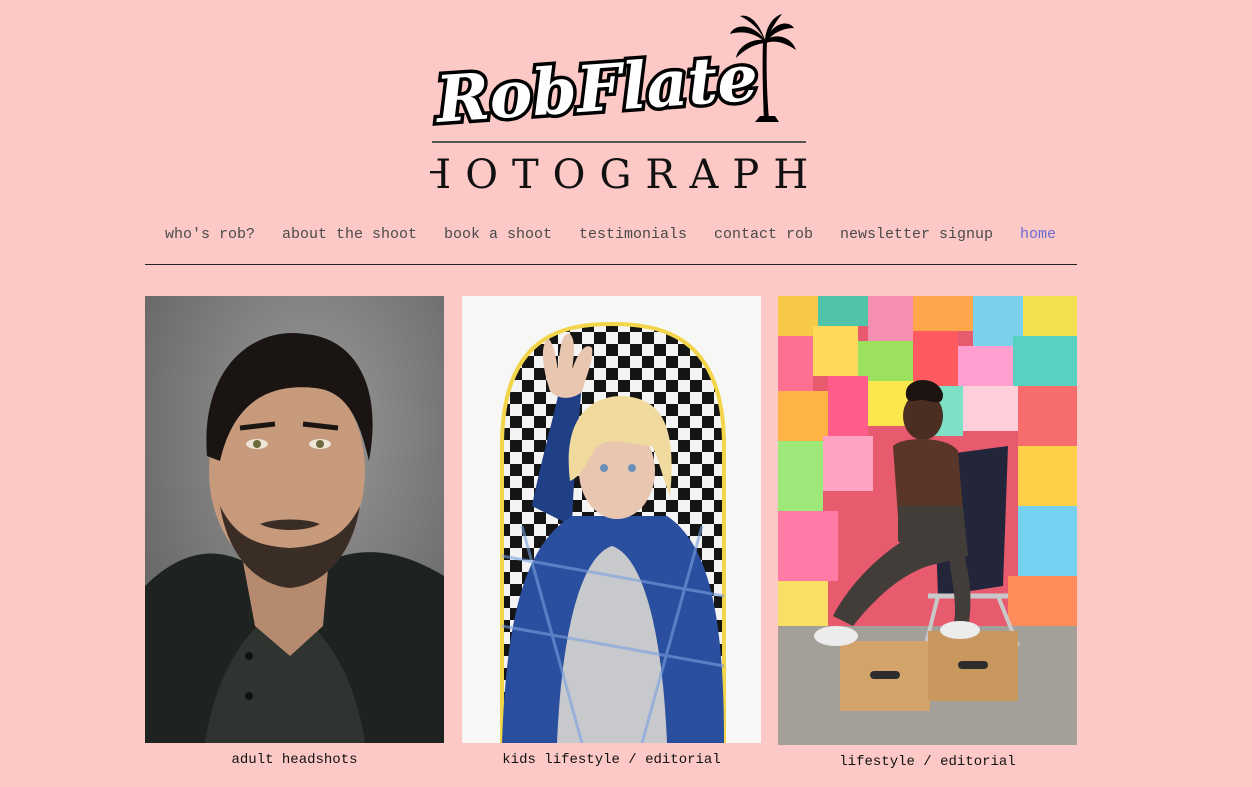 This screenshot has width=1252, height=787. I want to click on nav-item-about-the-shoot: about the shoot, so click(349, 234).